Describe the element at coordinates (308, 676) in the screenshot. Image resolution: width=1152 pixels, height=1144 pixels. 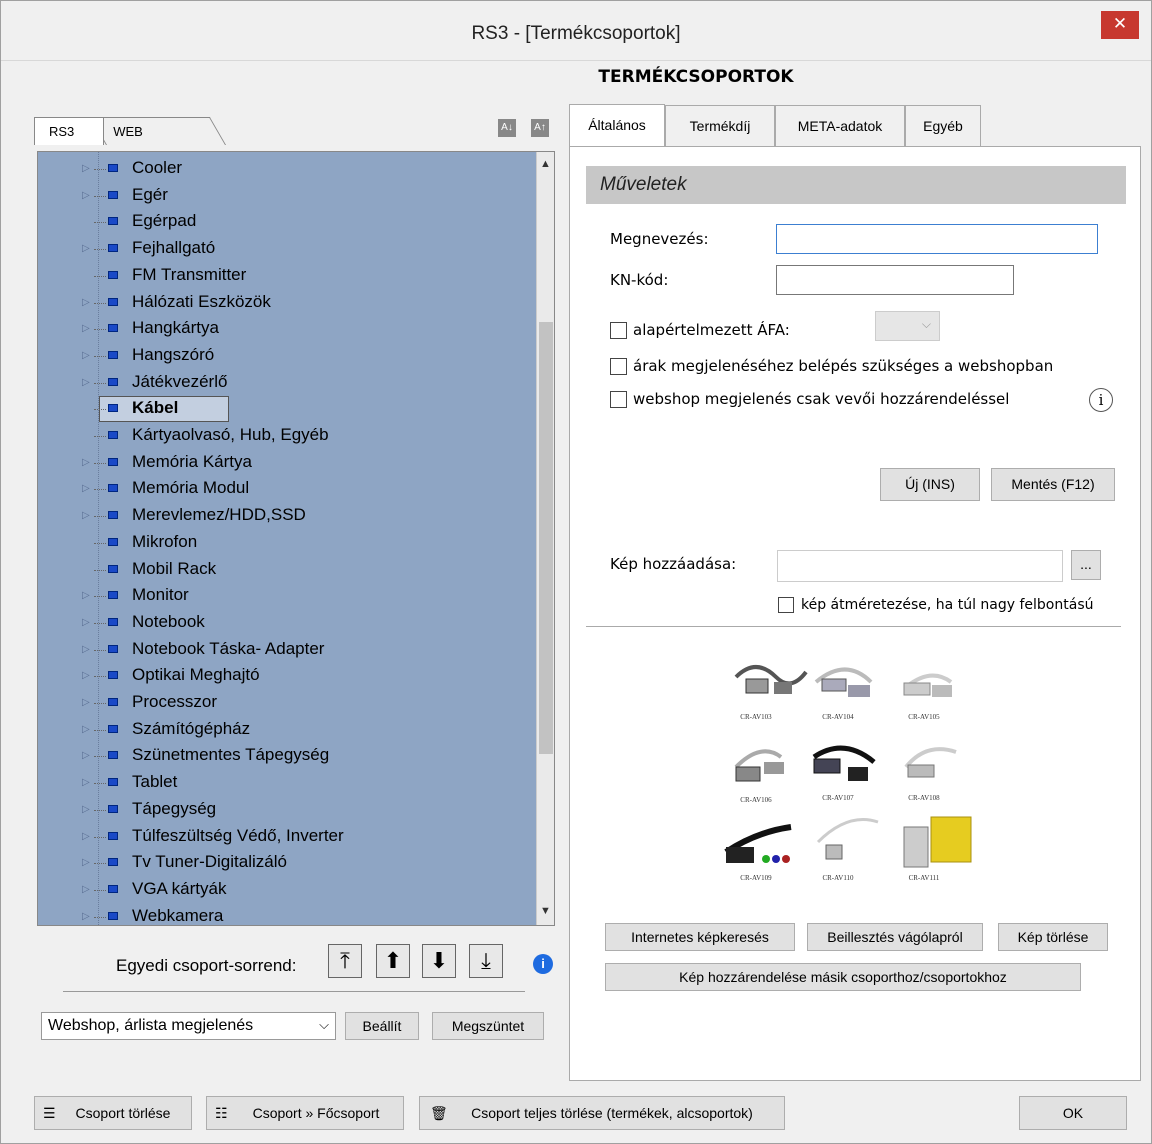
I see `tree-item: ▷ Optikai Meghajtó` at that location.